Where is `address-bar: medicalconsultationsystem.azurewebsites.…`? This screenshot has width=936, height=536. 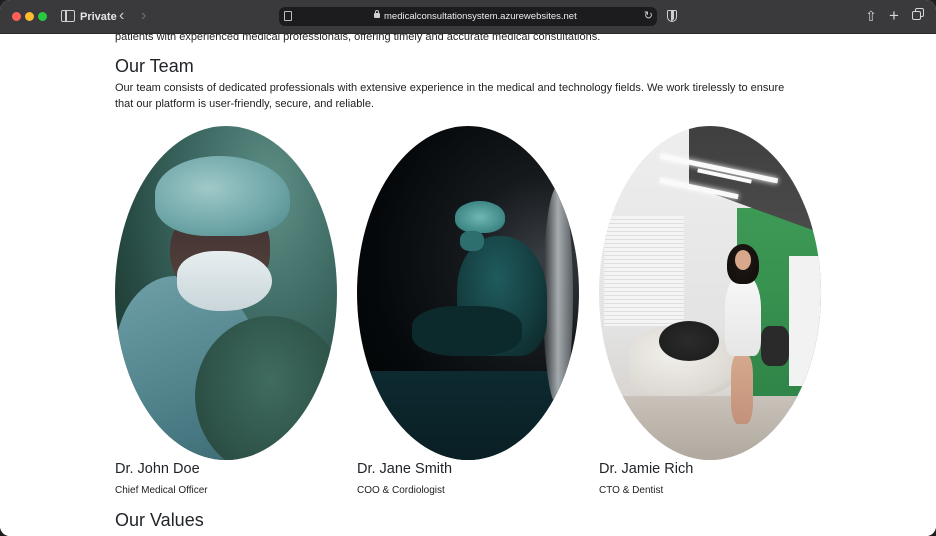 address-bar: medicalconsultationsystem.azurewebsites.… is located at coordinates (468, 16).